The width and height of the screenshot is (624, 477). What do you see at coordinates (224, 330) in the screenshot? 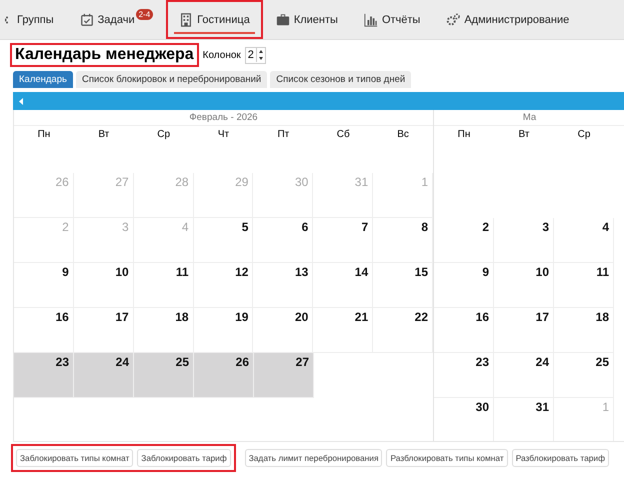
I see `day-cell: 19` at bounding box center [224, 330].